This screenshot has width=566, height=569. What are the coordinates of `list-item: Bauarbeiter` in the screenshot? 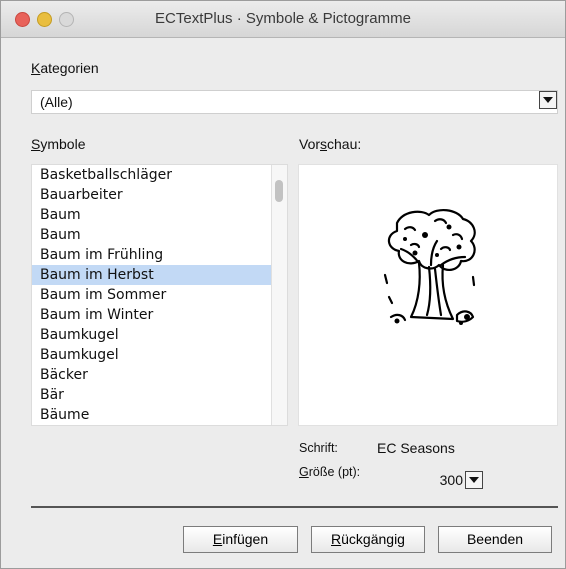 It's located at (152, 195).